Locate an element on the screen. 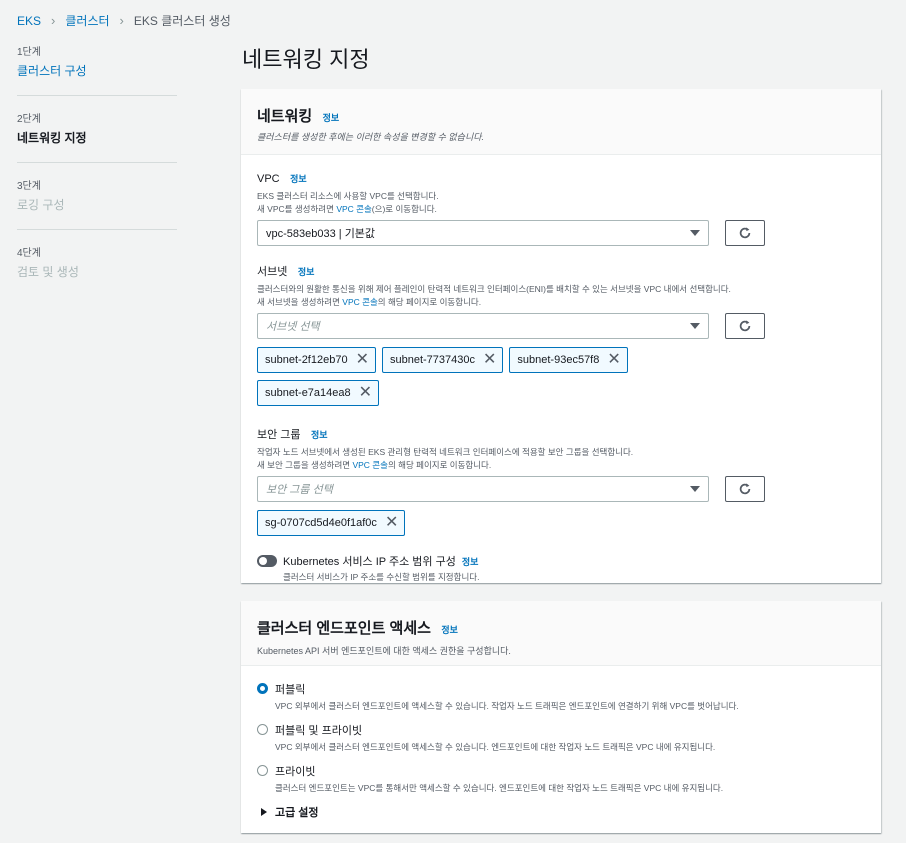 The width and height of the screenshot is (906, 843). security-group-token-list: sg-0707cd5d4e0f1af0c ✕ is located at coordinates (487, 526).